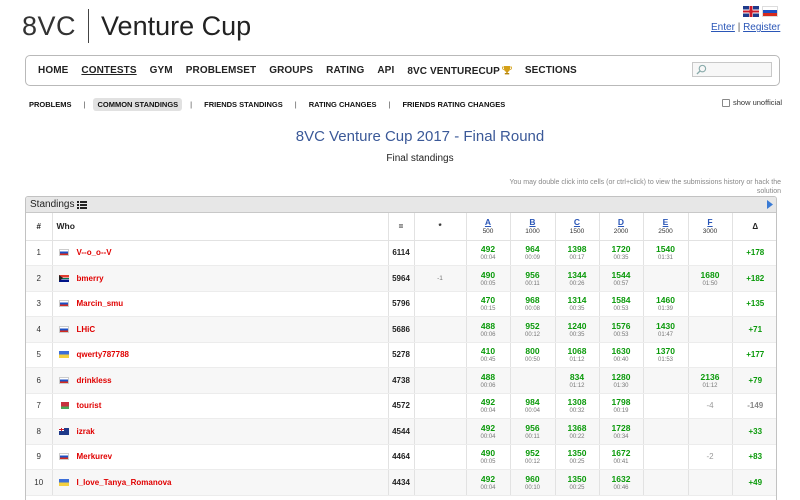 The image size is (800, 500). What do you see at coordinates (621, 329) in the screenshot?
I see `problem-d-cell: 1576 00:53` at bounding box center [621, 329].